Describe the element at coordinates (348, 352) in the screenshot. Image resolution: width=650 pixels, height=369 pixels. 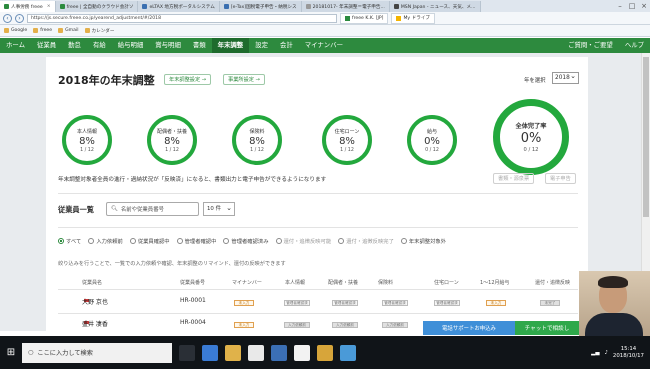
I see `ie-icon` at that location.